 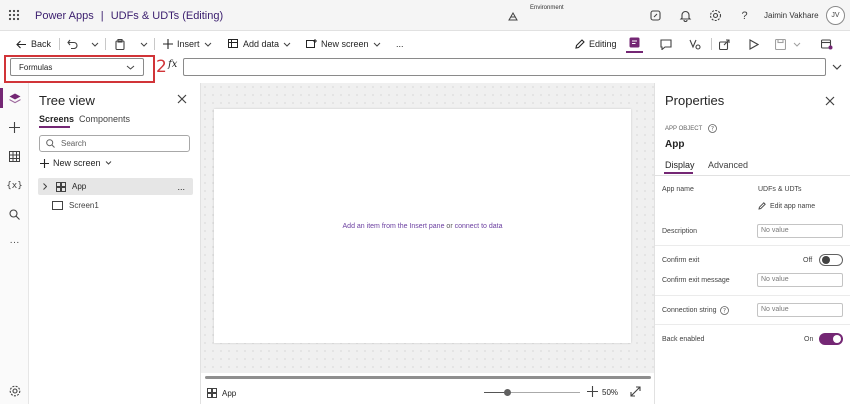 I want to click on product-name: Power Apps, so click(x=64, y=16).